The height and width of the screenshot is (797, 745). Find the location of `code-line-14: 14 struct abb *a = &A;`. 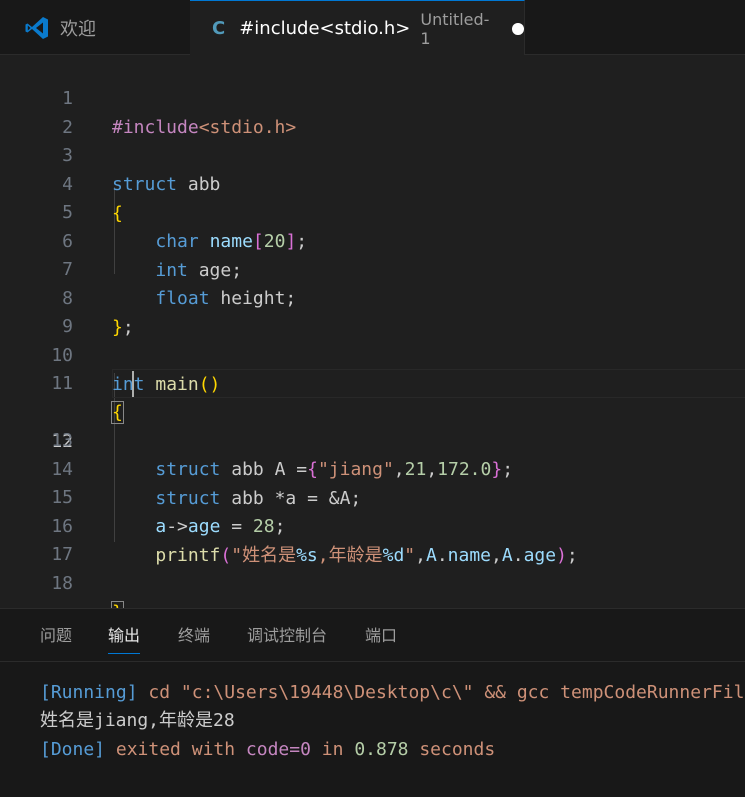

code-line-14: 14 struct abb *a = &A; is located at coordinates (372, 467).